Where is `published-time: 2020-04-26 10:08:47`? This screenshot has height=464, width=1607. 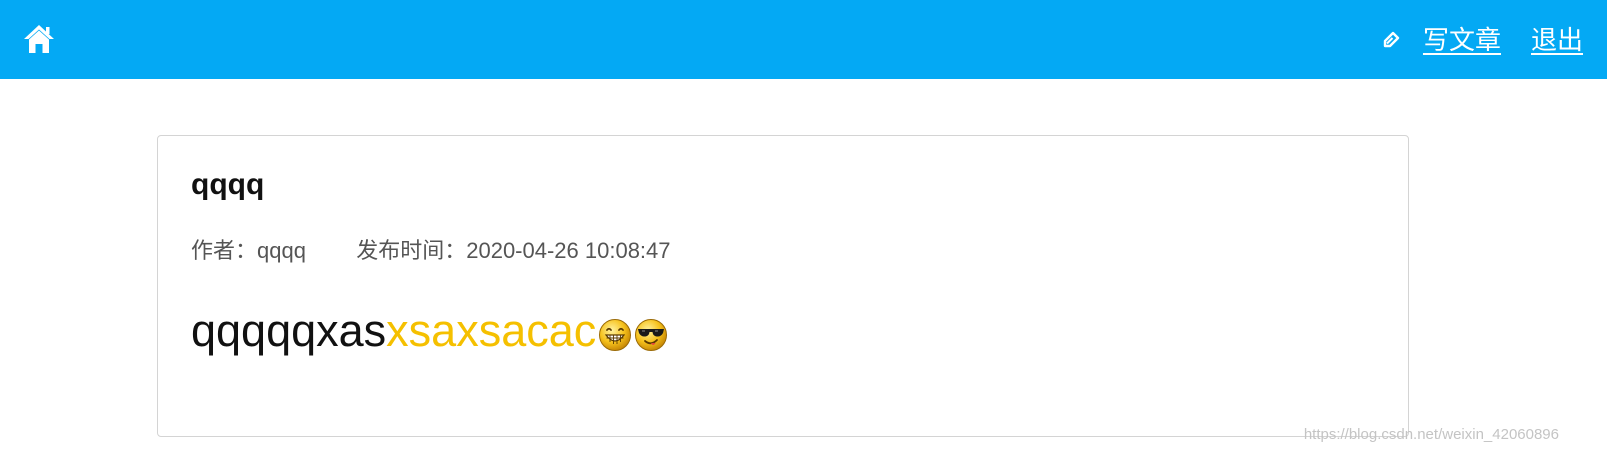 published-time: 2020-04-26 10:08:47 is located at coordinates (568, 250).